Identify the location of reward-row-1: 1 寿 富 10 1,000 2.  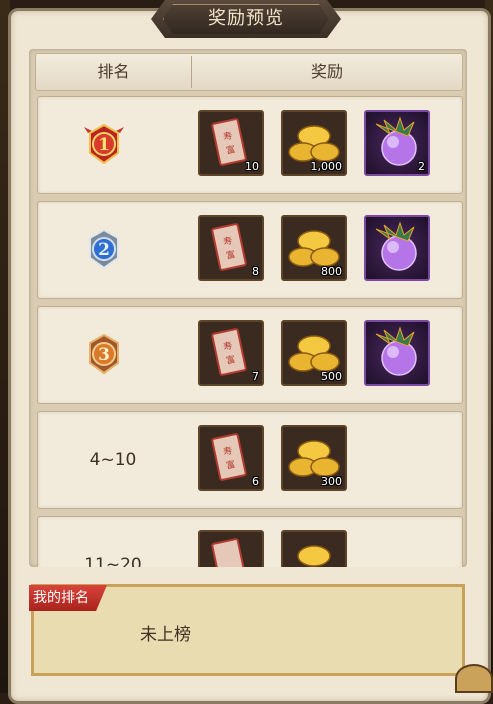
(250, 145).